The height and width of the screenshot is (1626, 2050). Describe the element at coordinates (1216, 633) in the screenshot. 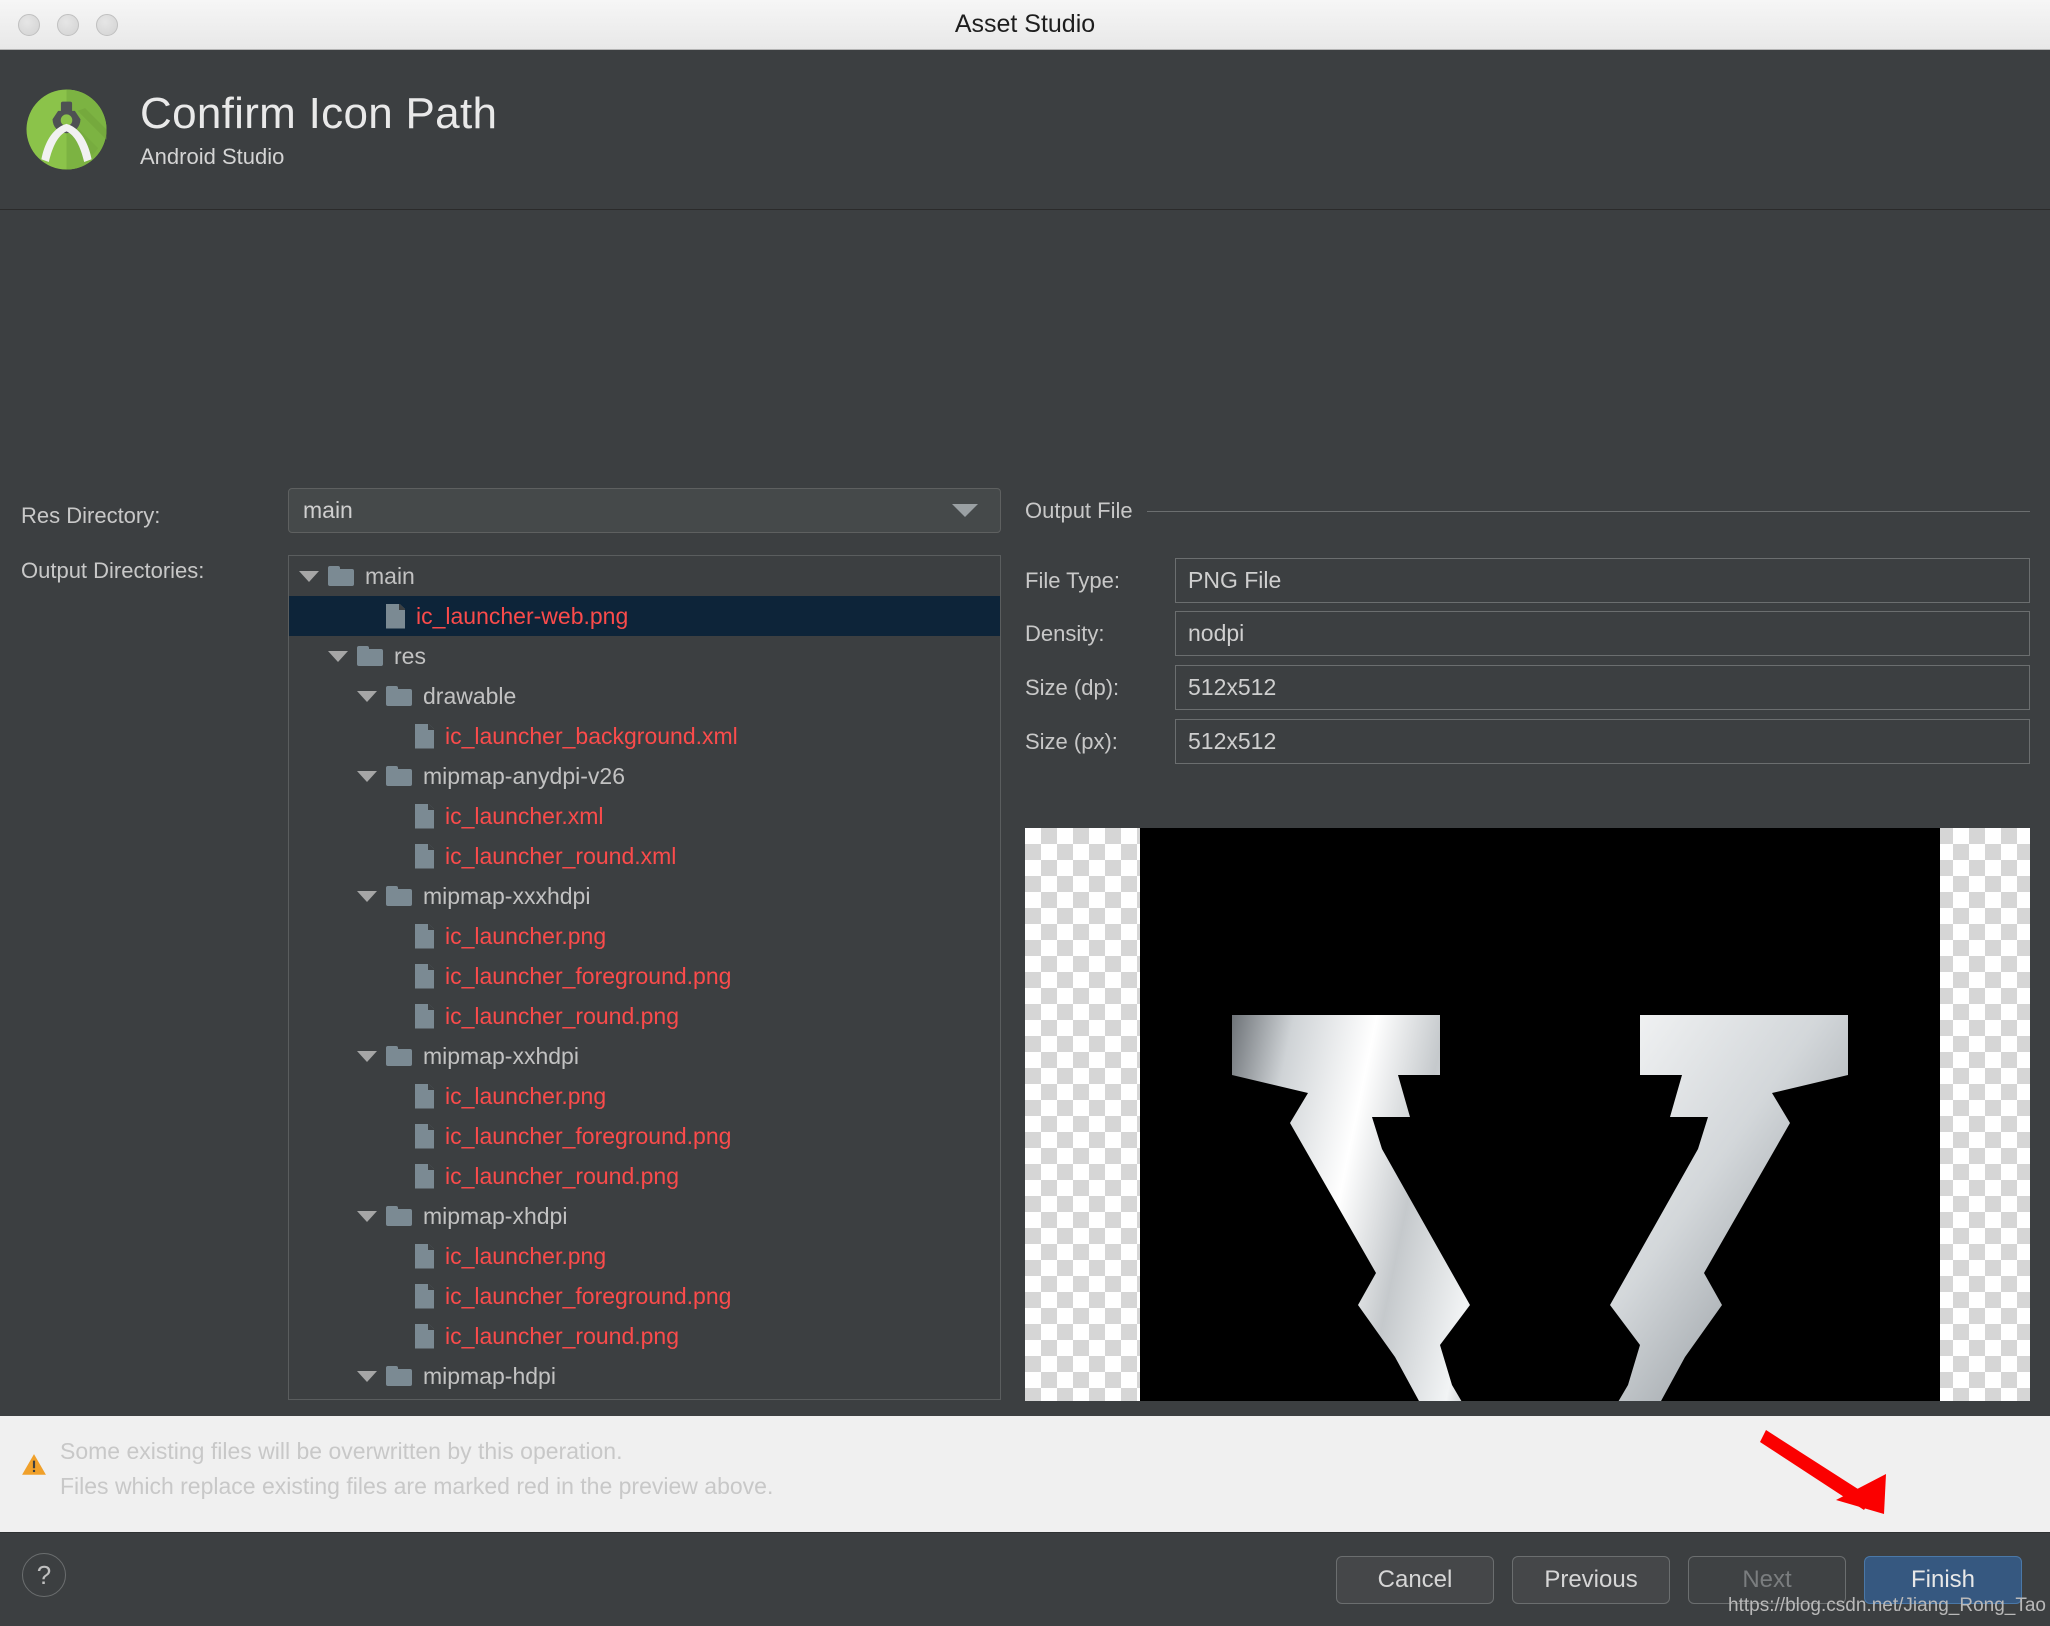

I see `output-field-value: nodpi` at that location.